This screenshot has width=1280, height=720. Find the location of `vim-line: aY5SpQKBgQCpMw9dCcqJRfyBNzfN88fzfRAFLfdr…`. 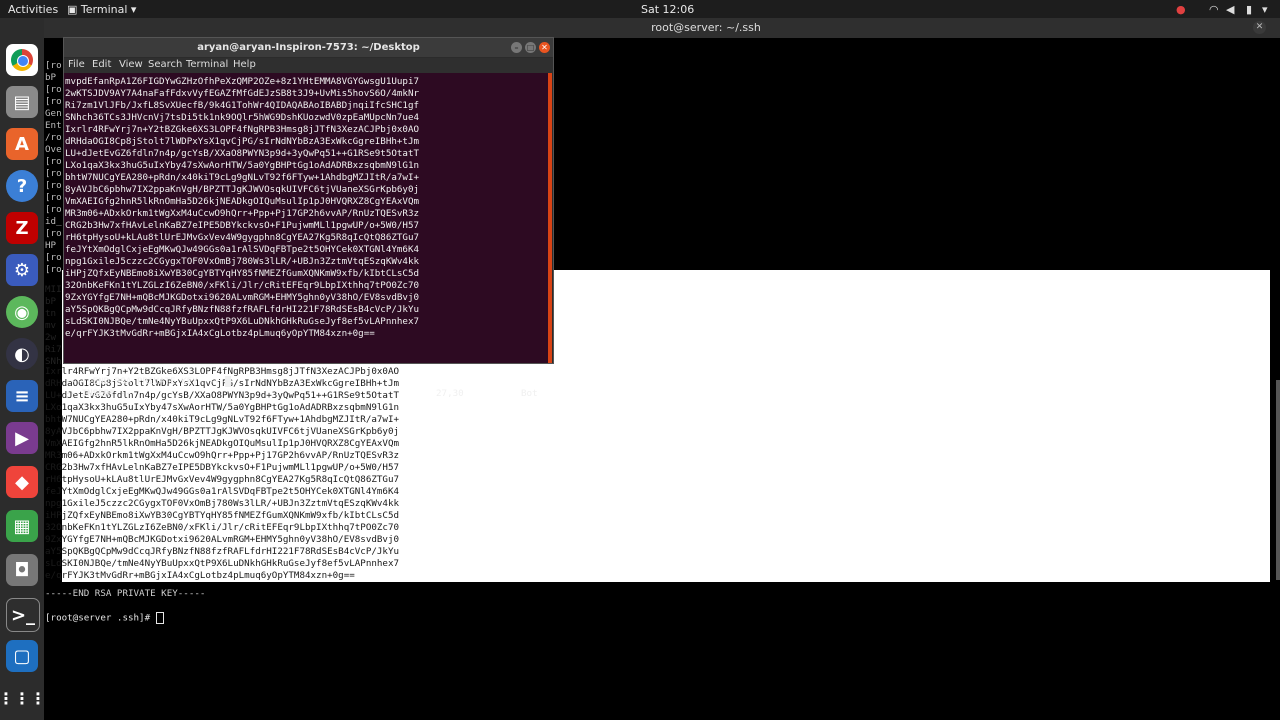

vim-line: aY5SpQKBgQCpMw9dCcqJRfyBNzfN88fzfRAFLfdr… is located at coordinates (242, 309).